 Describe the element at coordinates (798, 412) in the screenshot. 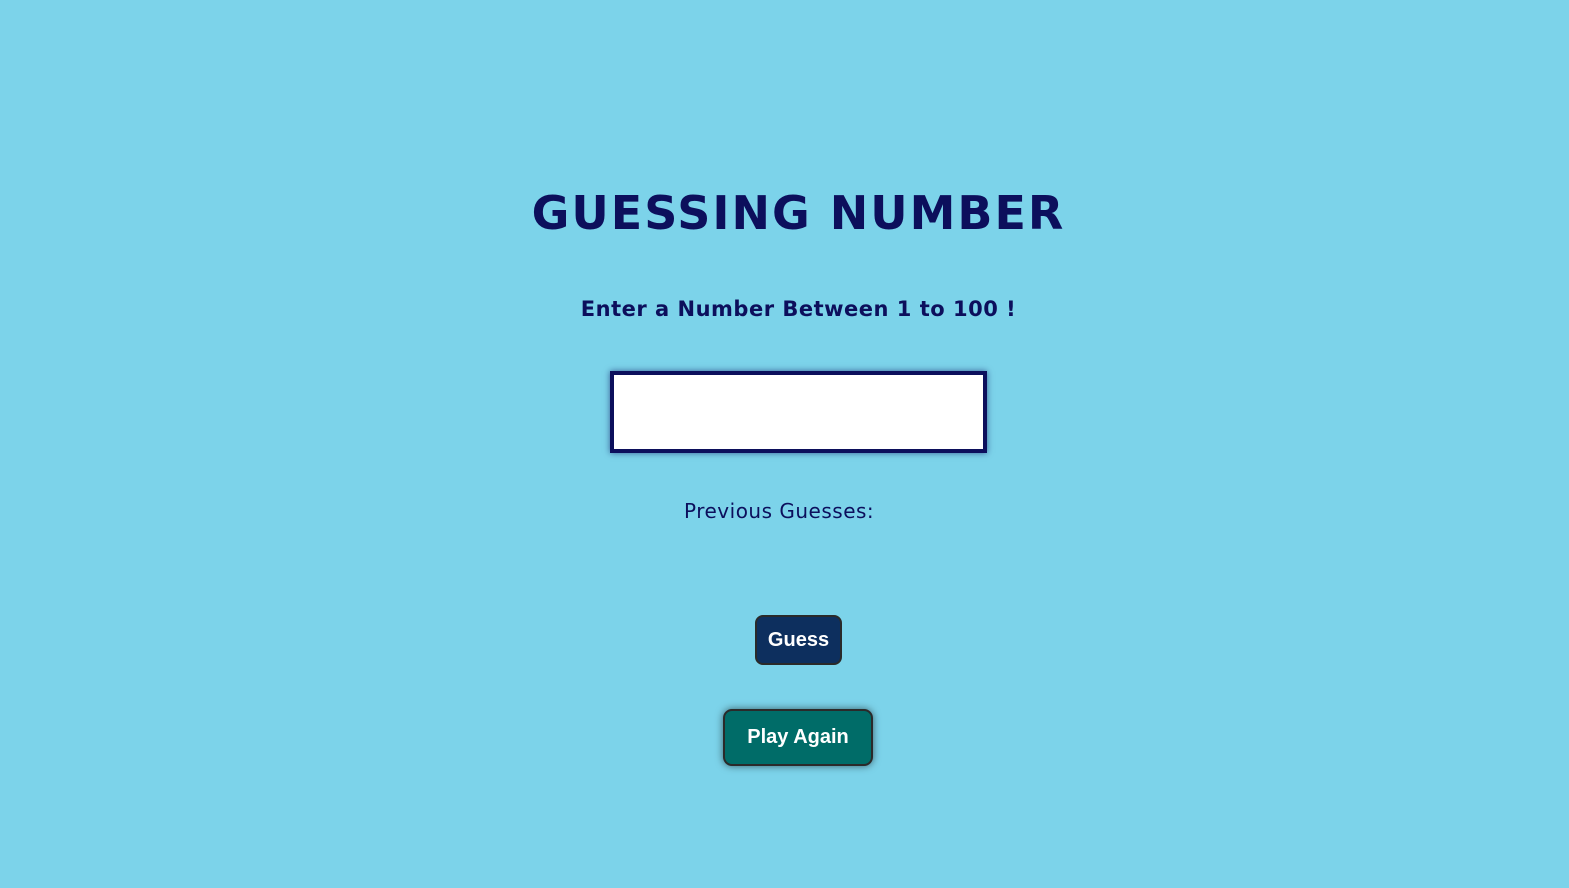

I see `guess-input` at that location.